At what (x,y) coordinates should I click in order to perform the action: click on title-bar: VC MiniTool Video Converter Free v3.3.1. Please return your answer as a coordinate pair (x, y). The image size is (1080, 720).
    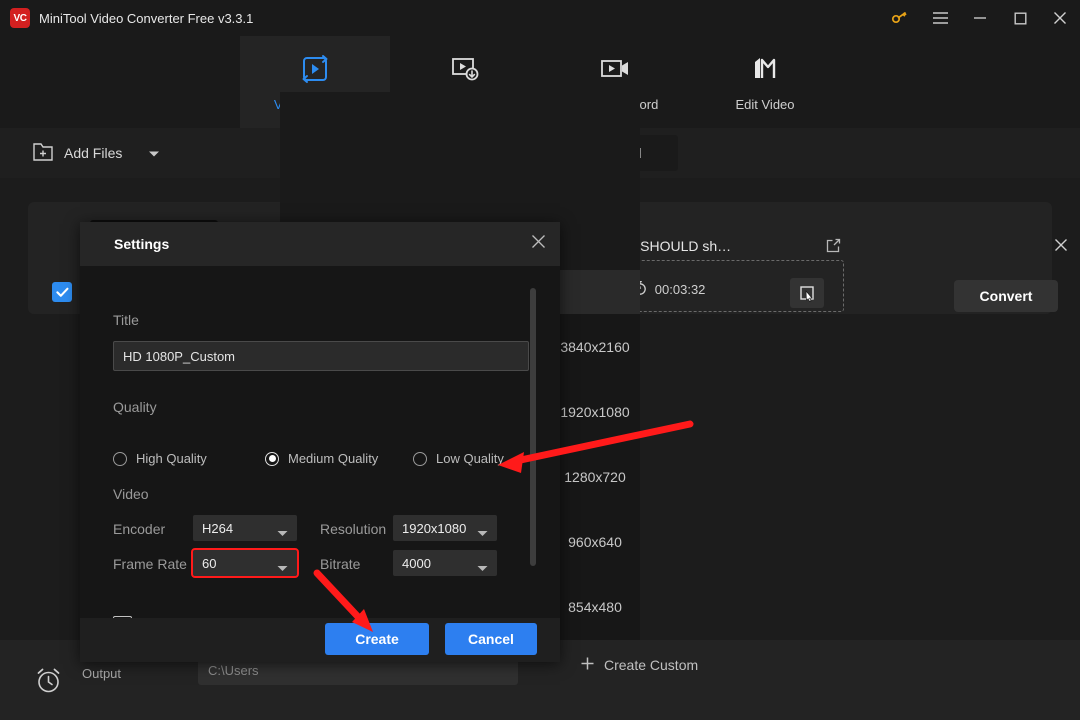
    Looking at the image, I should click on (540, 18).